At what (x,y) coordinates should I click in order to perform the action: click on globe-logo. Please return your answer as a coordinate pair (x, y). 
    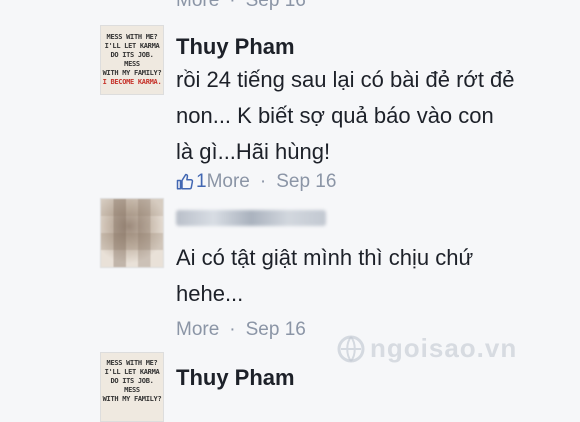
    Looking at the image, I should click on (351, 348).